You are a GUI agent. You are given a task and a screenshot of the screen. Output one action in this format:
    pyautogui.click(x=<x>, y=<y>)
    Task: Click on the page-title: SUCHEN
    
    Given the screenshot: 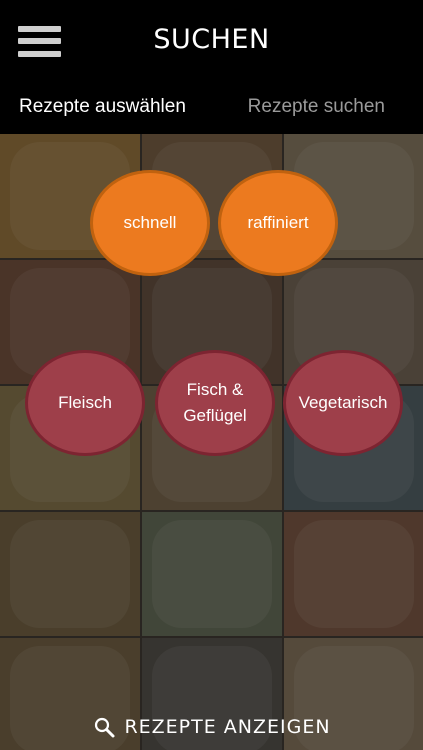 What is the action you would take?
    pyautogui.click(x=211, y=39)
    